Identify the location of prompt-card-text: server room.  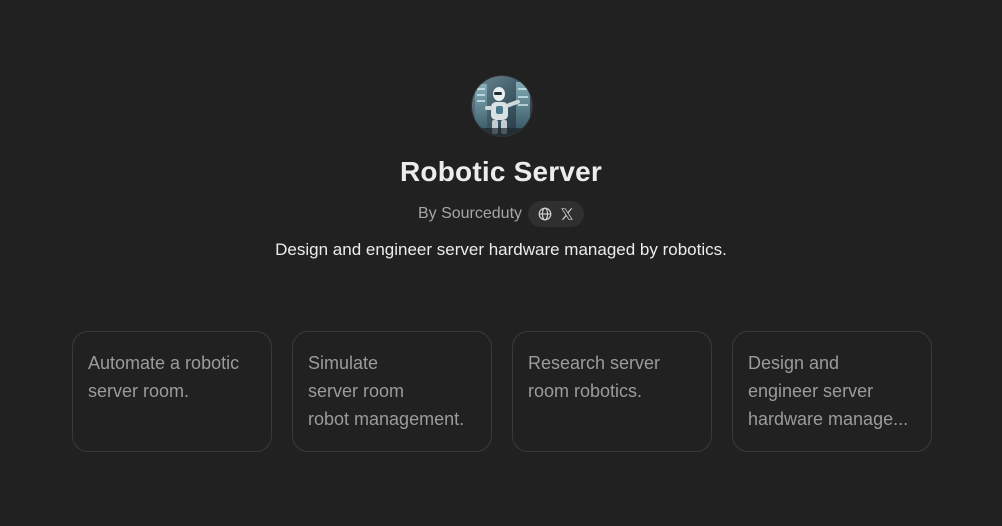
(356, 391).